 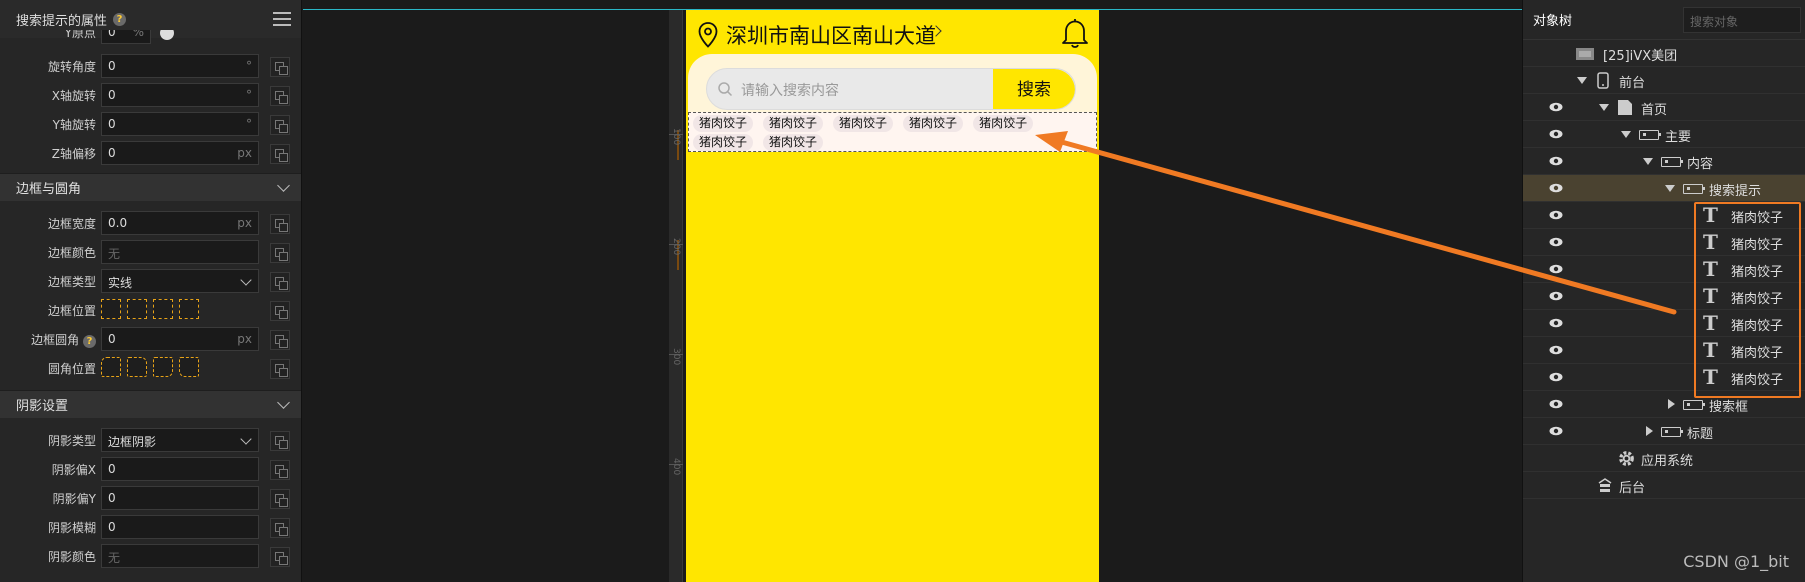 What do you see at coordinates (189, 309) in the screenshot?
I see `border-left-icon` at bounding box center [189, 309].